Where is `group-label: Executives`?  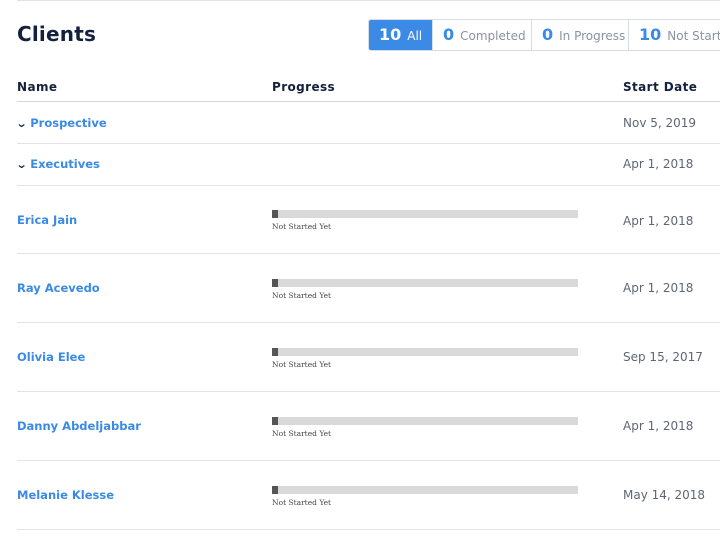
group-label: Executives is located at coordinates (65, 164).